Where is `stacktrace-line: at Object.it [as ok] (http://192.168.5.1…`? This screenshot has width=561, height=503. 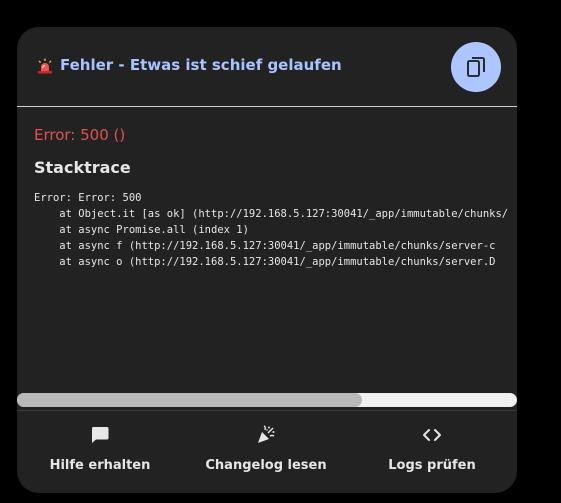 stacktrace-line: at Object.it [as ok] (http://192.168.5.1… is located at coordinates (271, 214).